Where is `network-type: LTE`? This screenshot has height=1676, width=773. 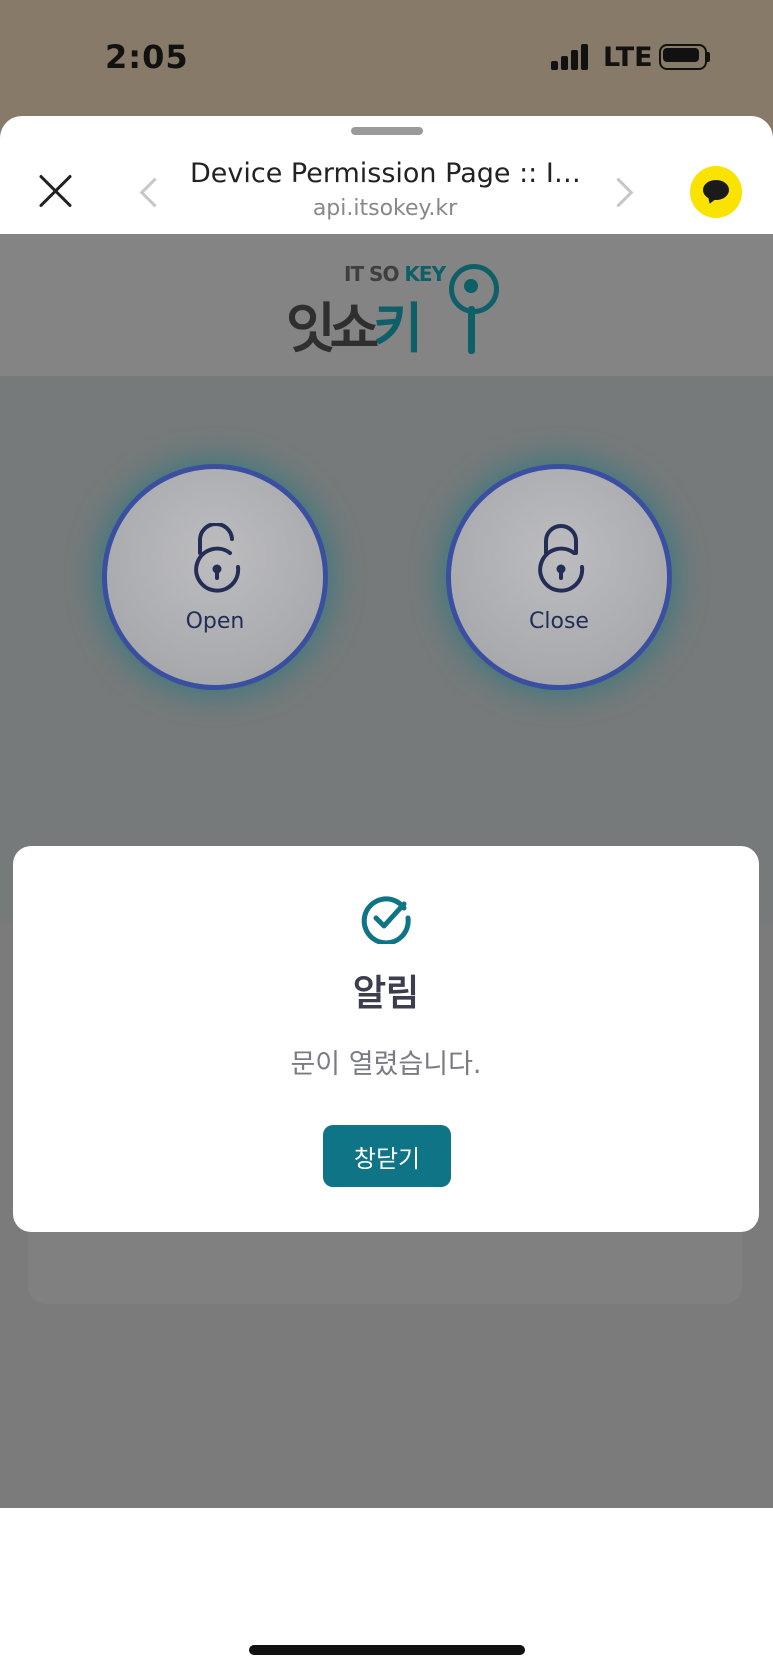
network-type: LTE is located at coordinates (628, 57).